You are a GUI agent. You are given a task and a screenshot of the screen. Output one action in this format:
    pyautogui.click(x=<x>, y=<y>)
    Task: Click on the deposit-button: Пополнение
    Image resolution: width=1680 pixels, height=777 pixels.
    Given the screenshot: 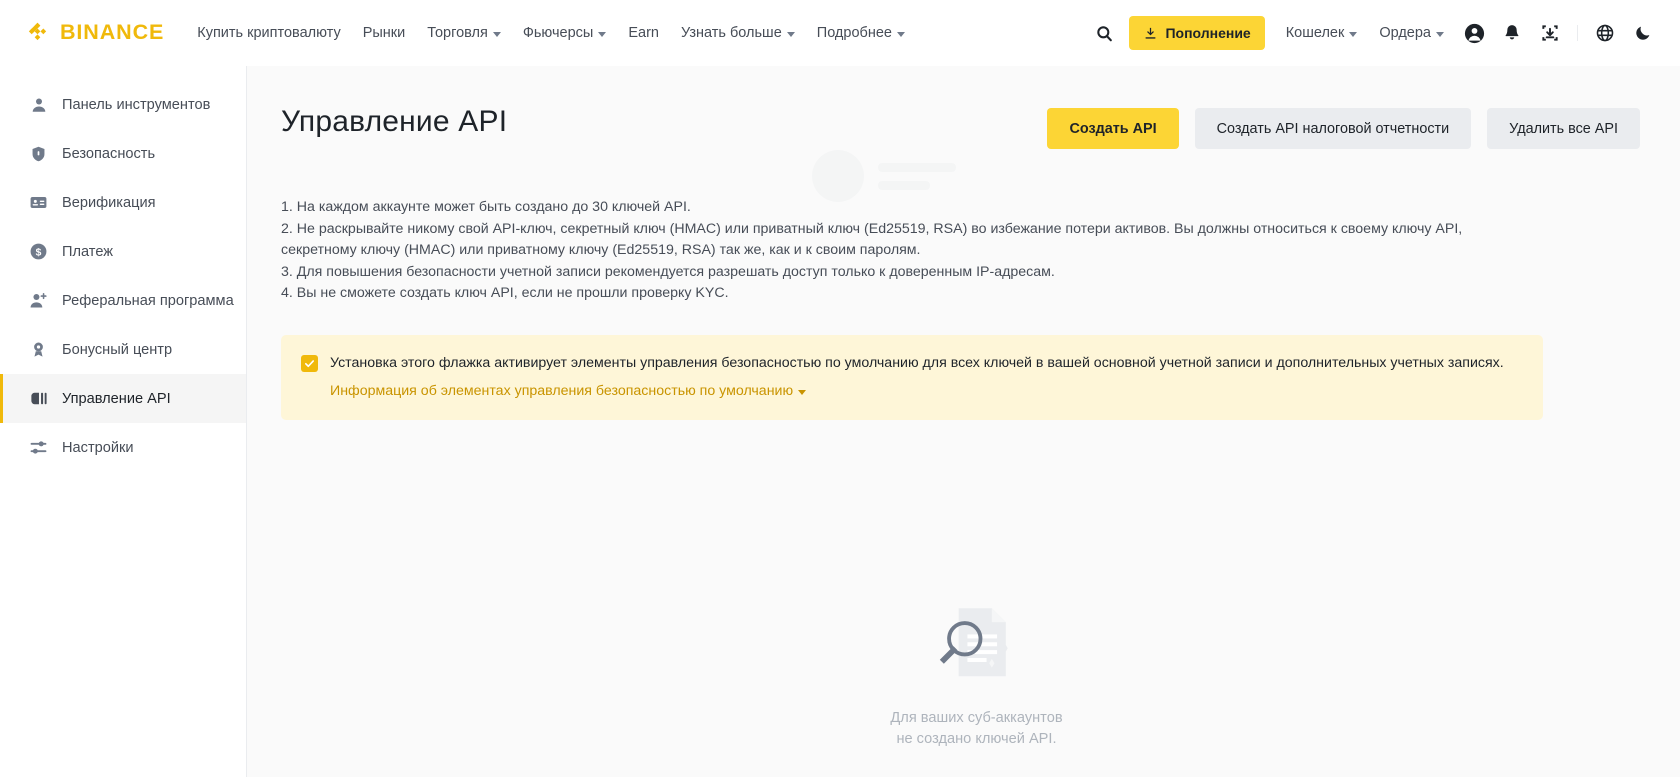 What is the action you would take?
    pyautogui.click(x=1197, y=33)
    